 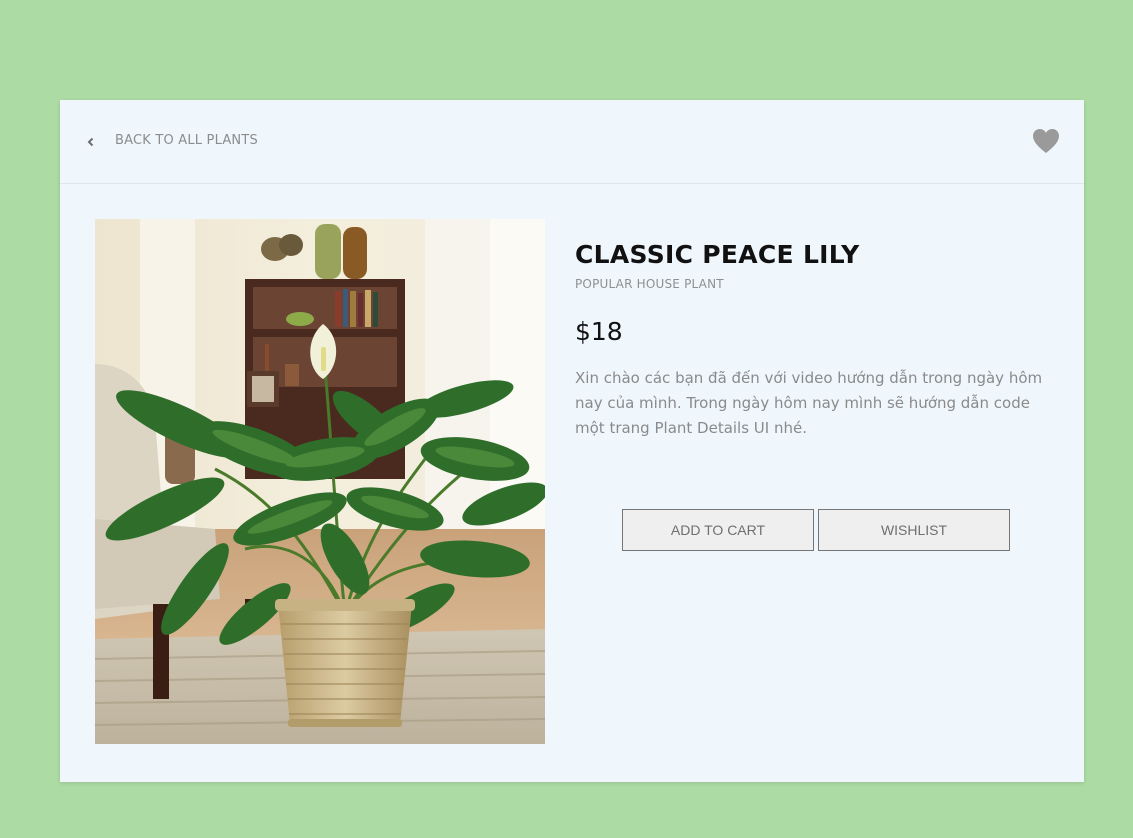 I want to click on back-link-label: BACK TO ALL PLANTS, so click(x=186, y=140).